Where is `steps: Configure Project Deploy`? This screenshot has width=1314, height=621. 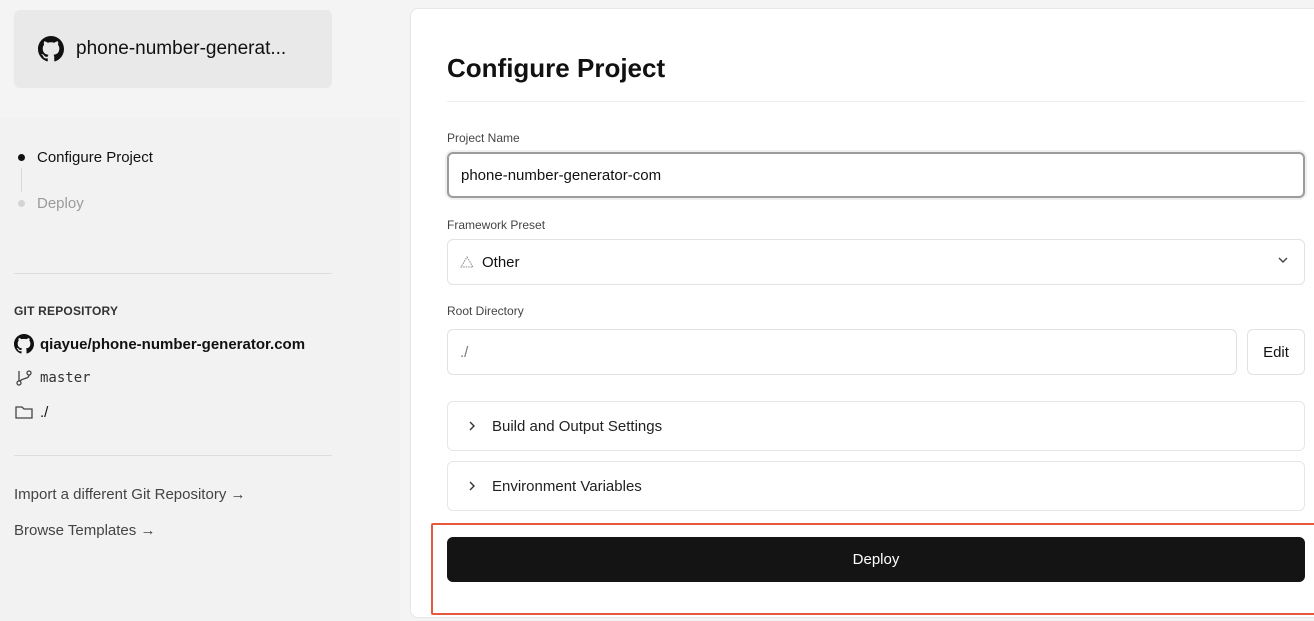
steps: Configure Project Deploy is located at coordinates (85, 180).